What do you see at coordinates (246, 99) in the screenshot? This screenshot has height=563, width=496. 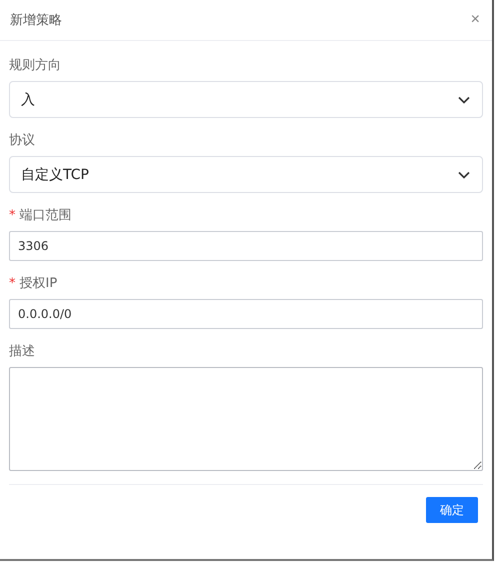 I see `select-field: 入` at bounding box center [246, 99].